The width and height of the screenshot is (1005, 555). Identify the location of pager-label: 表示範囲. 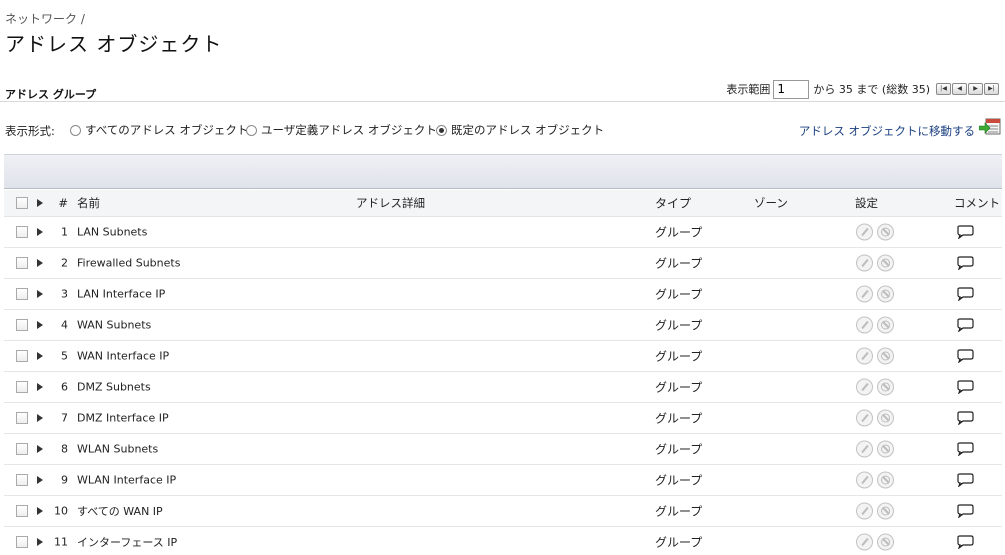
(748, 89).